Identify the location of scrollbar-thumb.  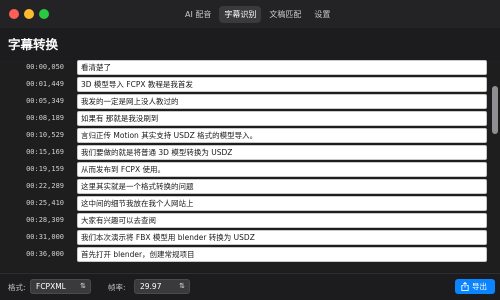
(495, 110).